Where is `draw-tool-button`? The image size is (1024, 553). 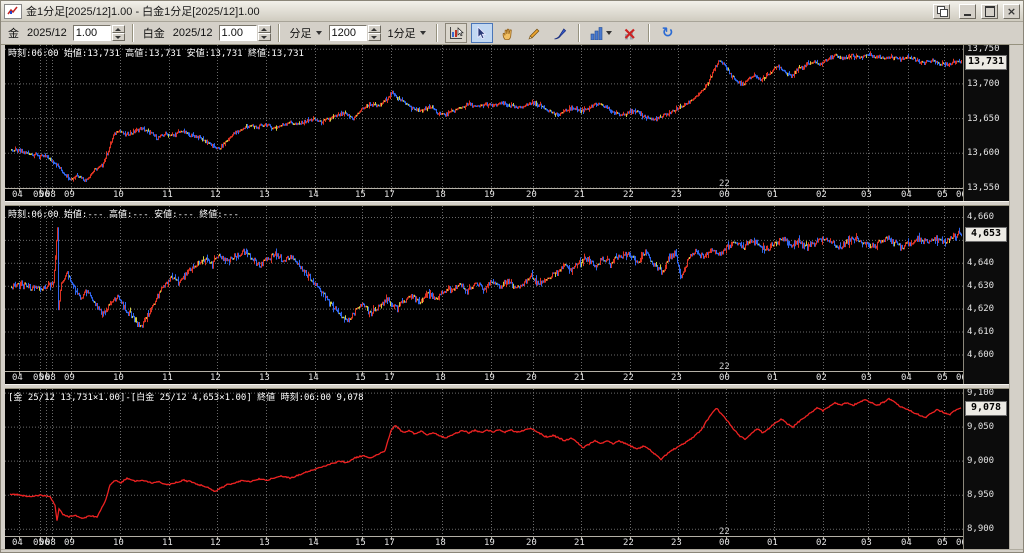 draw-tool-button is located at coordinates (533, 33).